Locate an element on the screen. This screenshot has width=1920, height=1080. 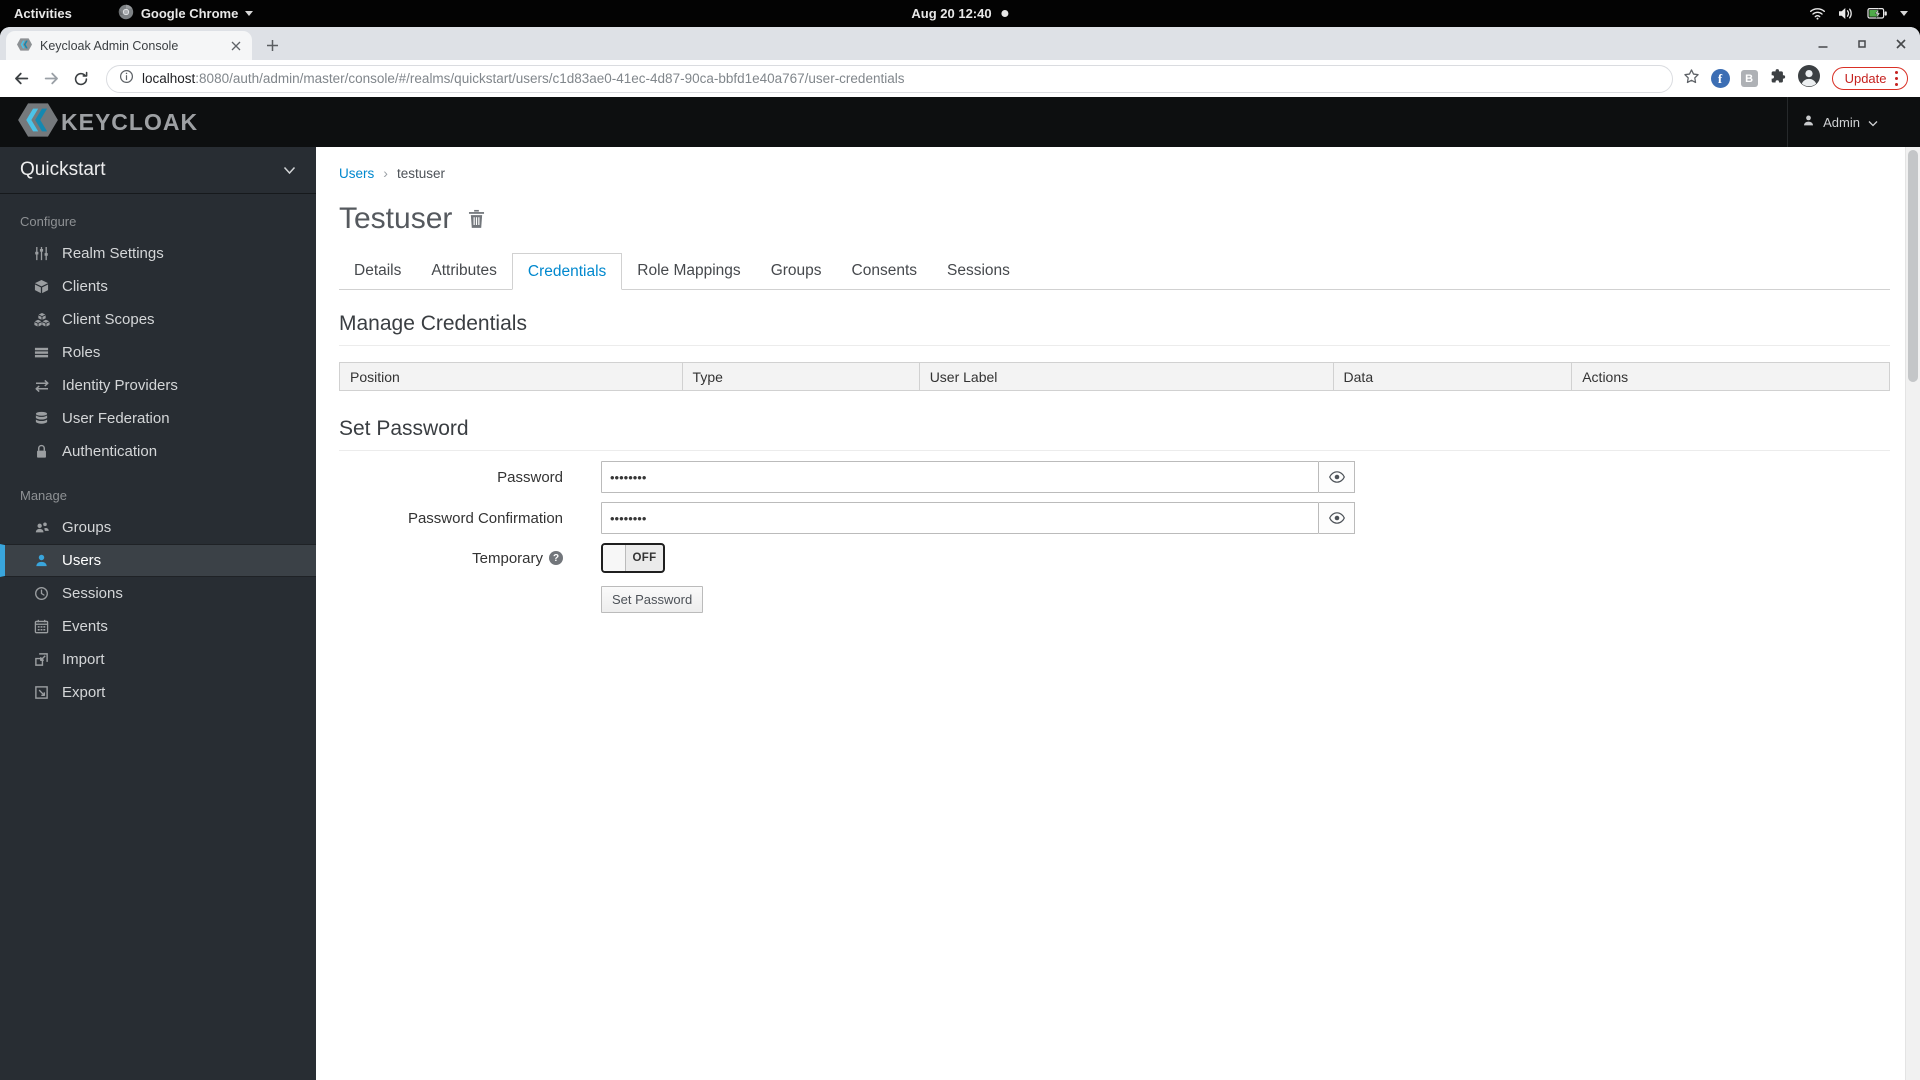
sidebar-item-clients: Clients is located at coordinates (158, 286).